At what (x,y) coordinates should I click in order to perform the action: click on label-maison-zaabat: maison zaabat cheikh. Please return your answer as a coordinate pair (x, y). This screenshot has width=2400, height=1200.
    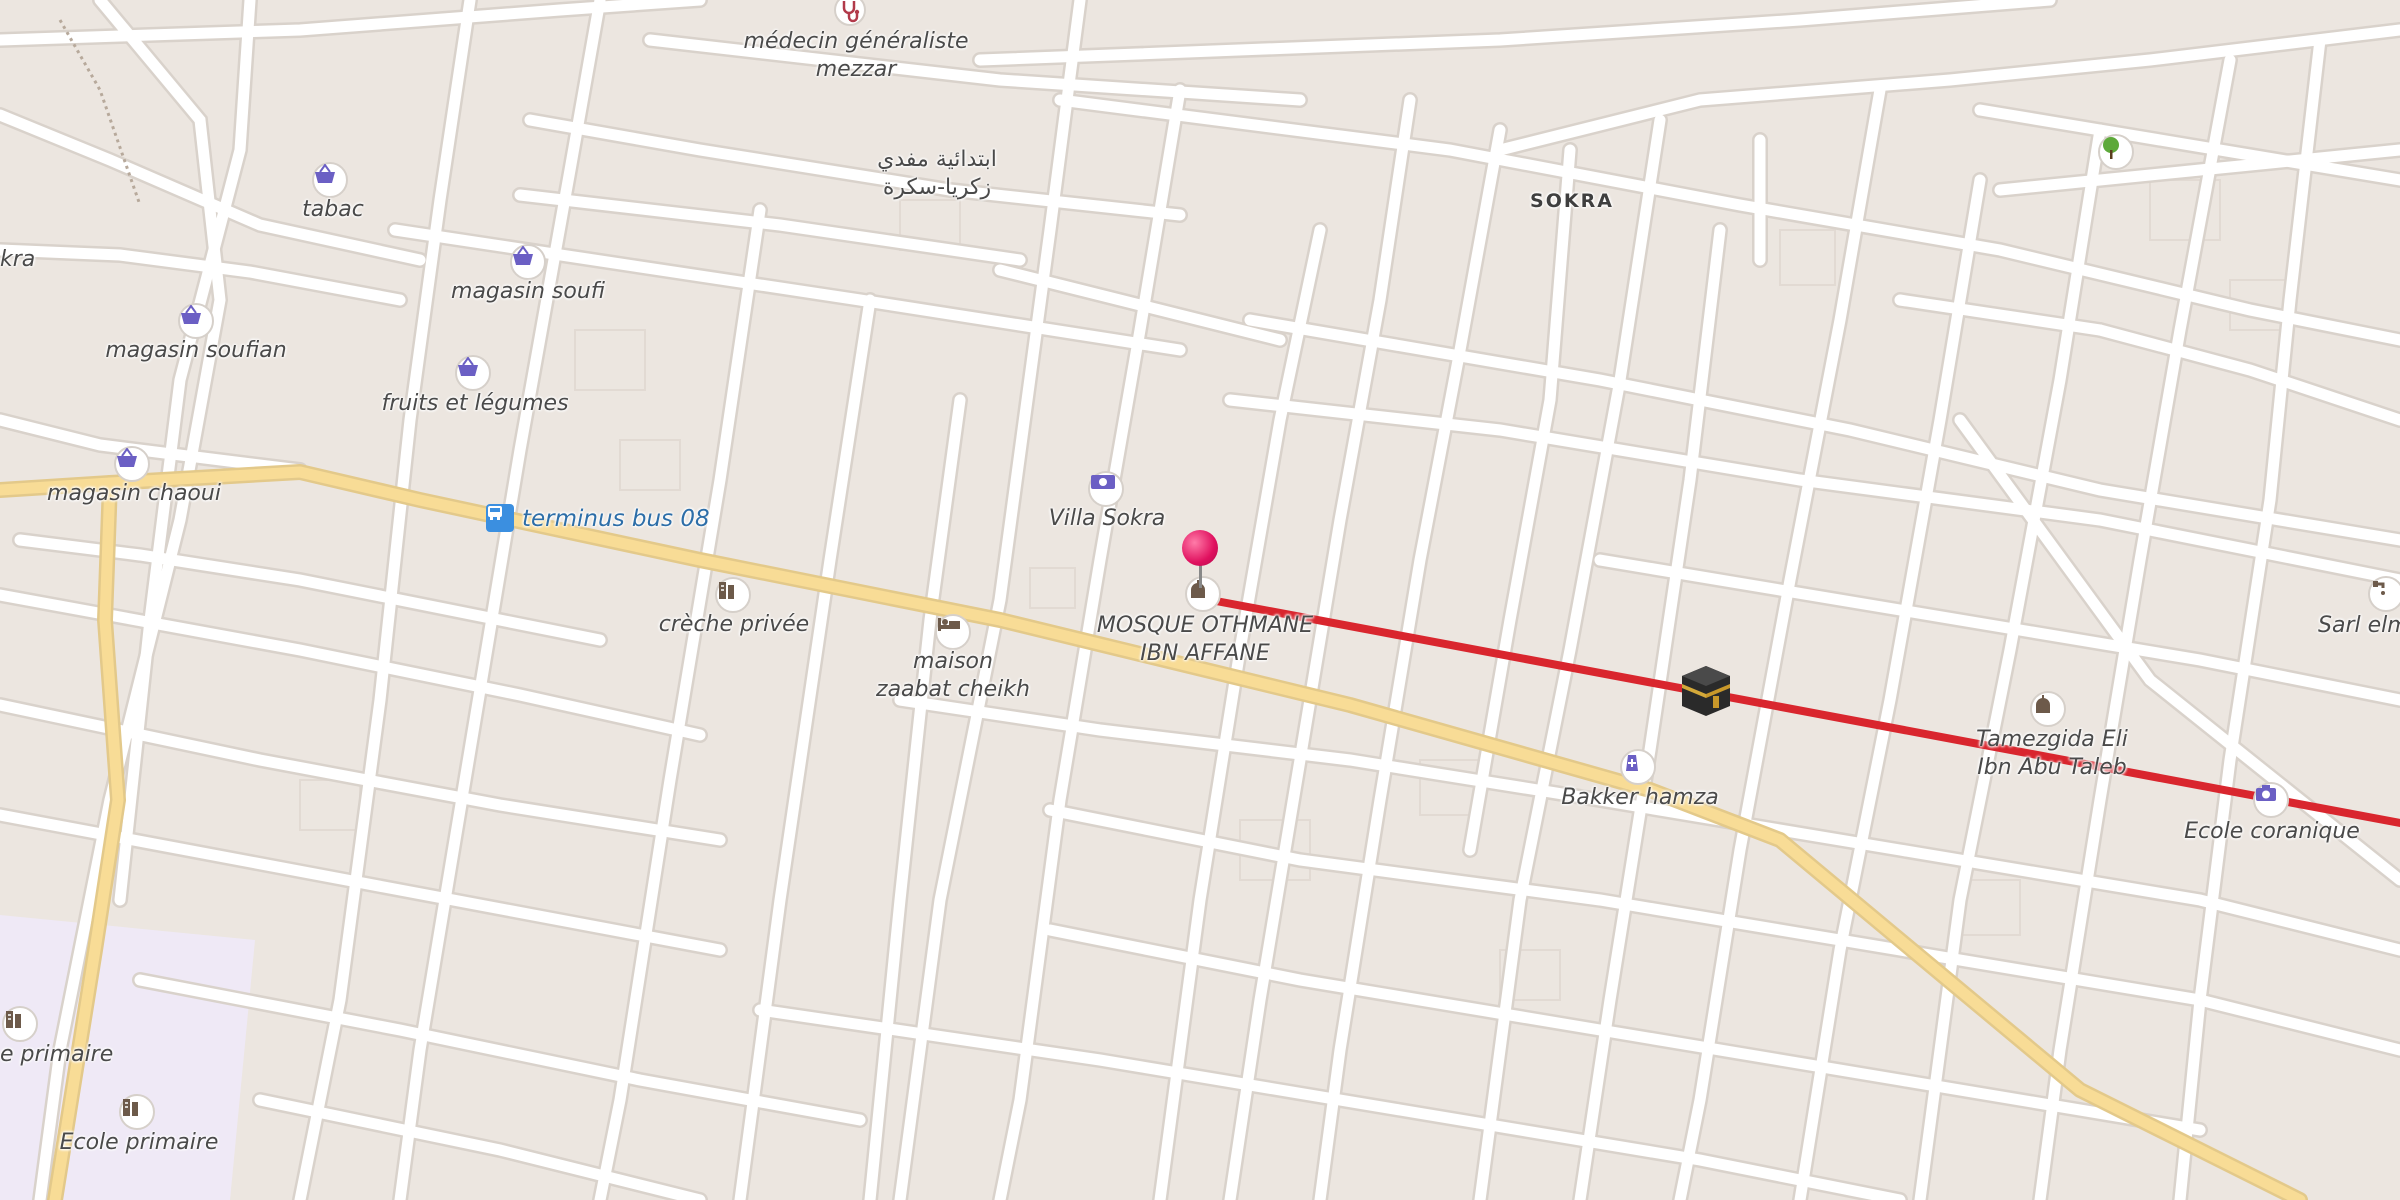
    Looking at the image, I should click on (953, 676).